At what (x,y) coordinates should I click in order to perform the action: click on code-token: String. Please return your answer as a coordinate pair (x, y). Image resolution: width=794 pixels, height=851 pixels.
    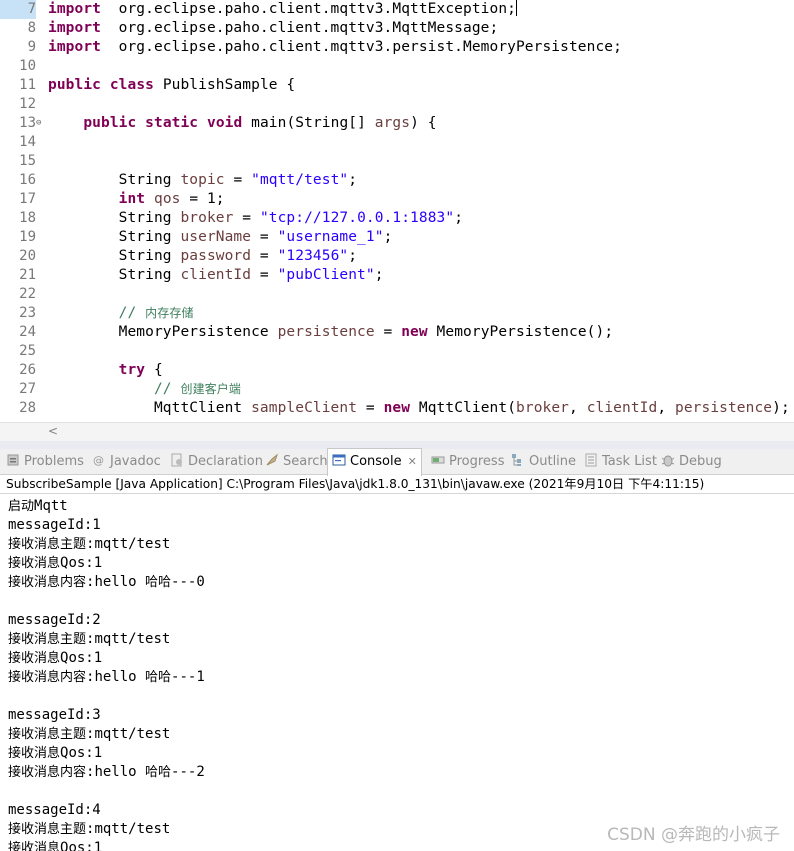
    Looking at the image, I should click on (114, 256).